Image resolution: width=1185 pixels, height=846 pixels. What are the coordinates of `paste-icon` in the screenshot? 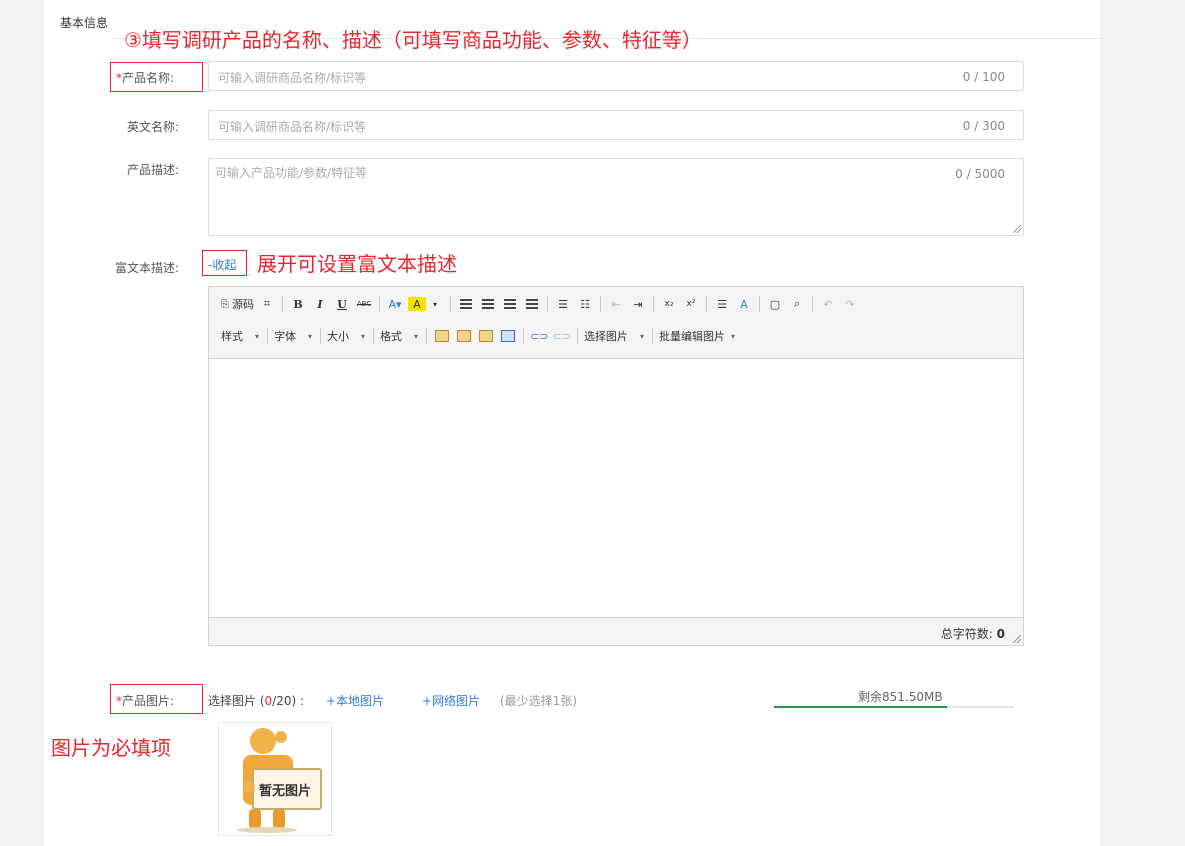 It's located at (442, 336).